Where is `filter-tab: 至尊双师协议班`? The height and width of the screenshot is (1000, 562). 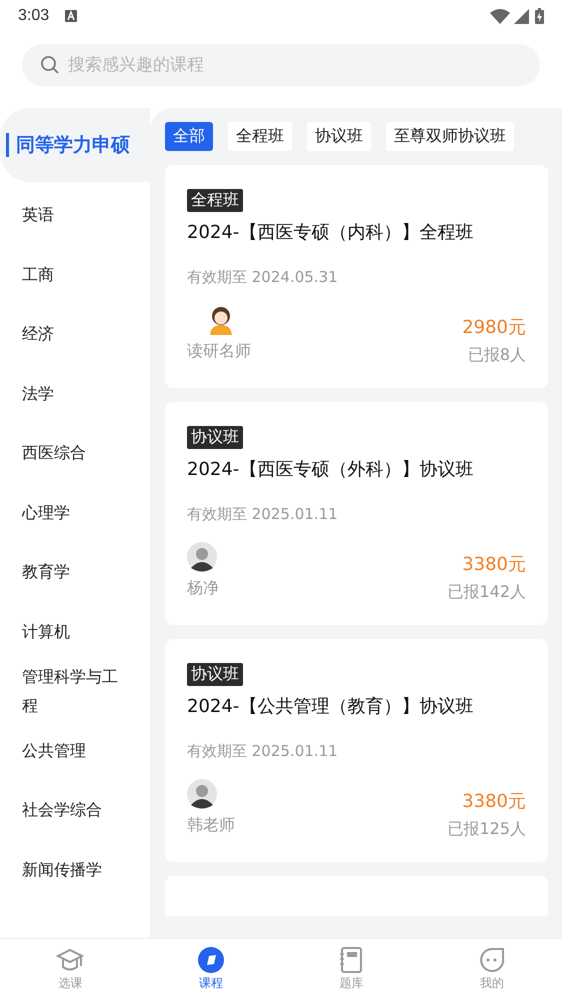
filter-tab: 至尊双师协议班 is located at coordinates (450, 136).